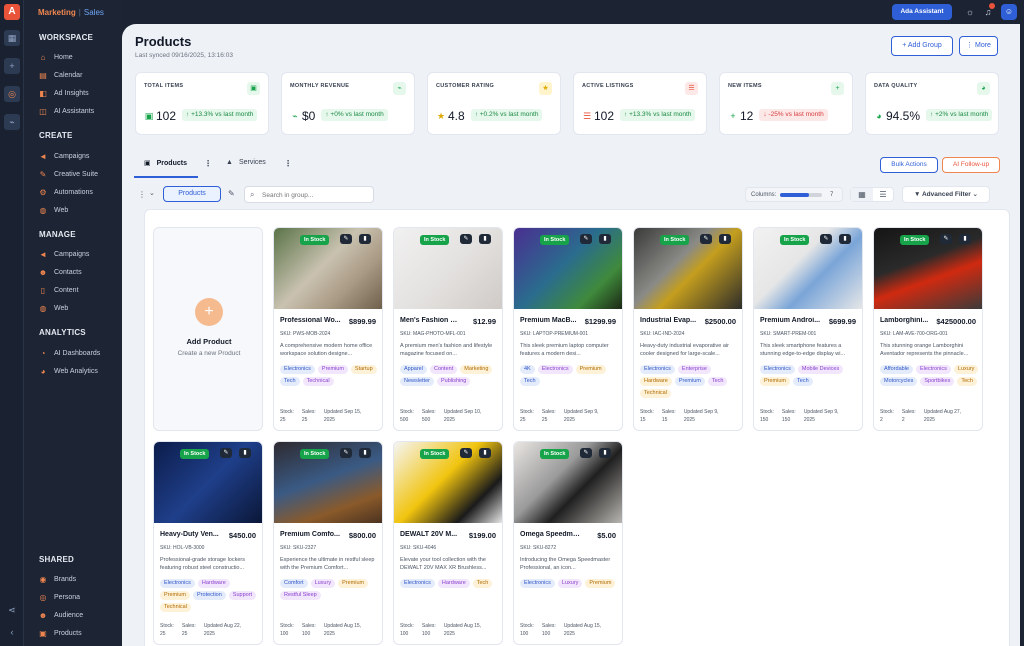  I want to click on view-toggle: ▦ ☰, so click(872, 194).